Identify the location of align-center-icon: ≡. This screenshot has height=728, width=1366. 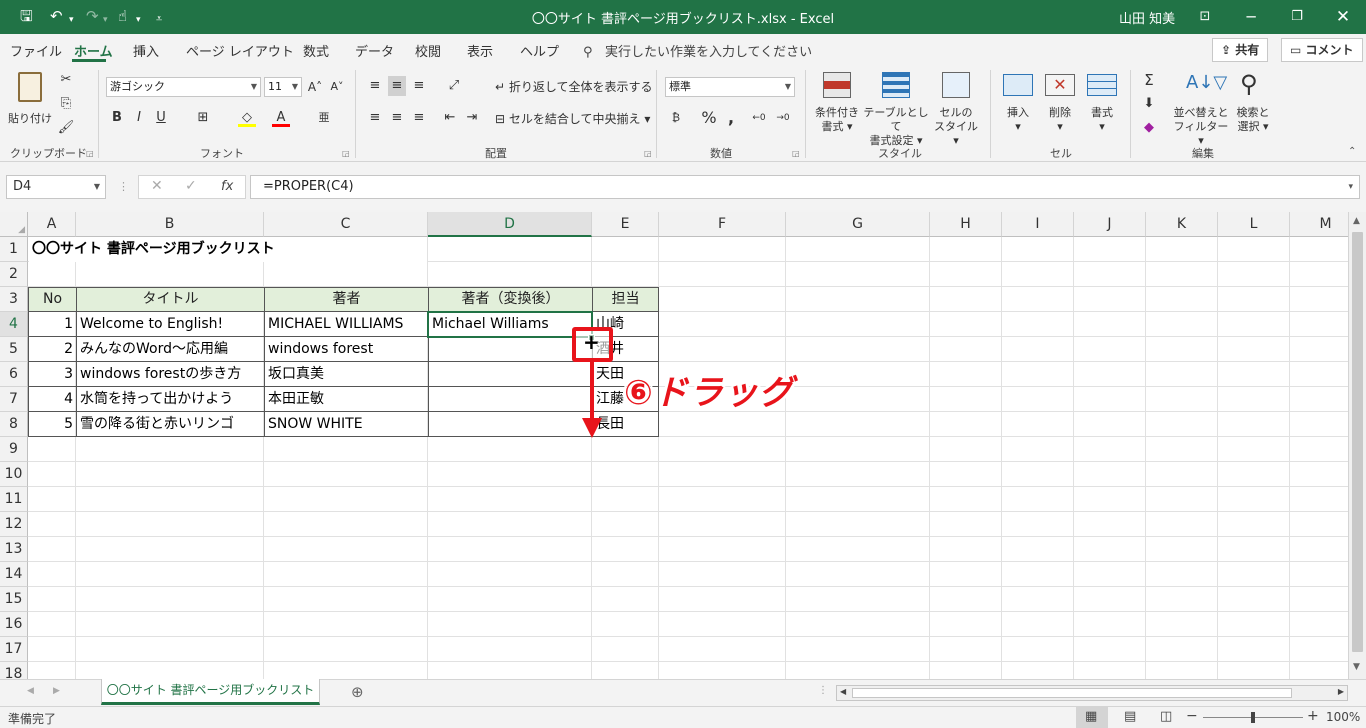
(397, 118).